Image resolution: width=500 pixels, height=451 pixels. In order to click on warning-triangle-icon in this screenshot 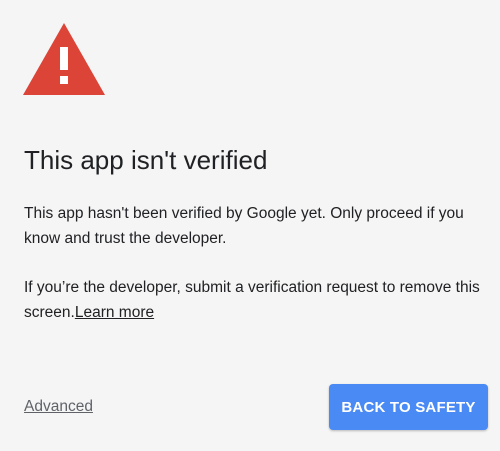, I will do `click(64, 59)`.